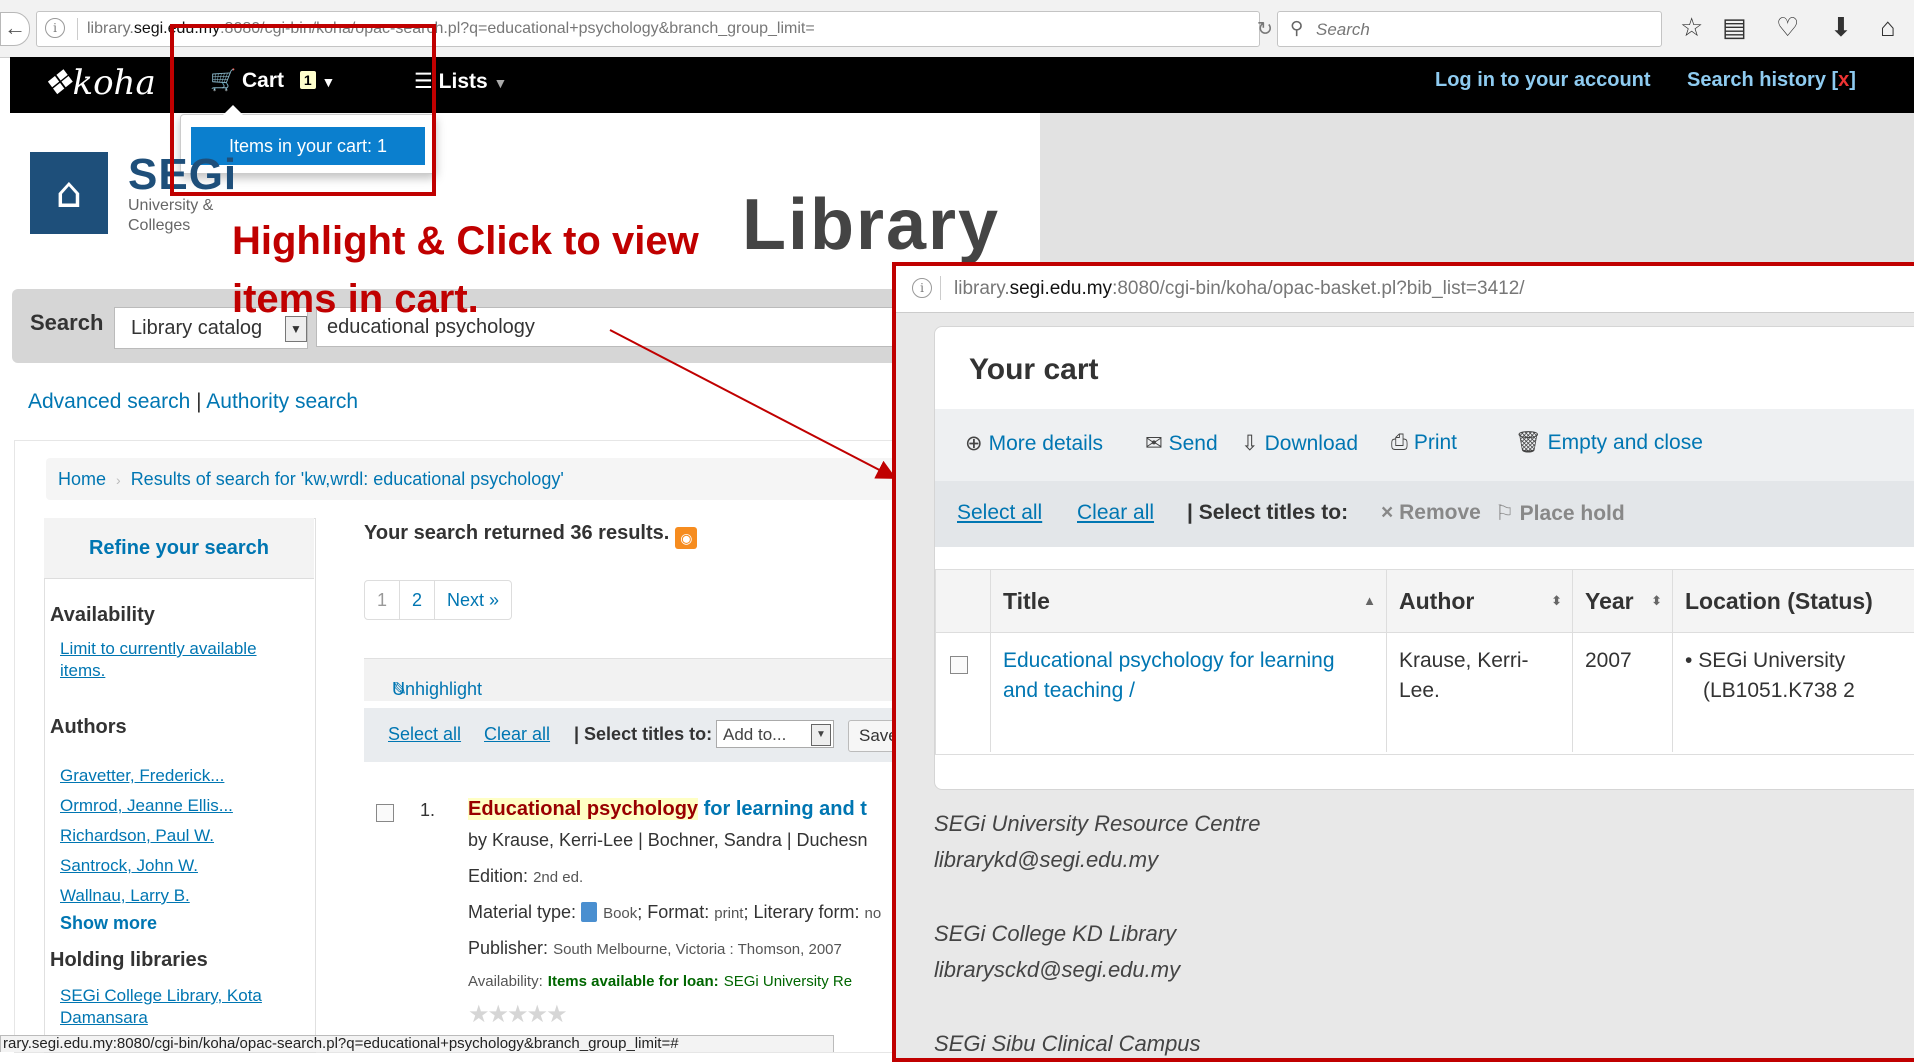 This screenshot has height=1062, width=1914. What do you see at coordinates (1440, 512) in the screenshot?
I see `remove-label: Remove` at bounding box center [1440, 512].